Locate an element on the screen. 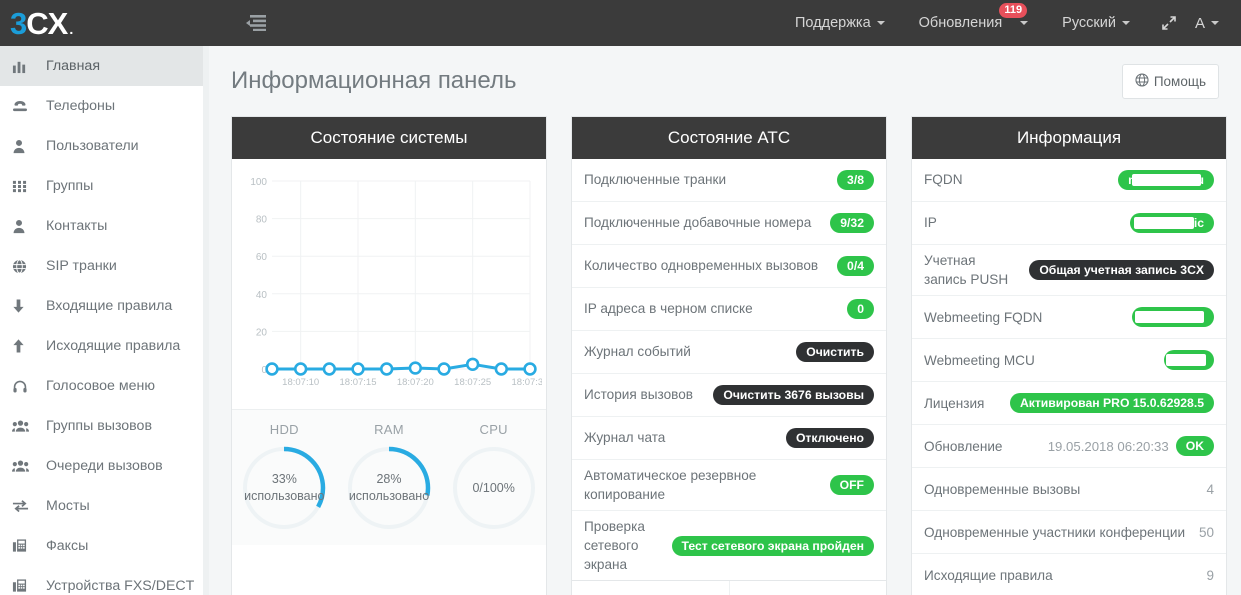 This screenshot has height=595, width=1241. nav-item-language: Русский is located at coordinates (1096, 23).